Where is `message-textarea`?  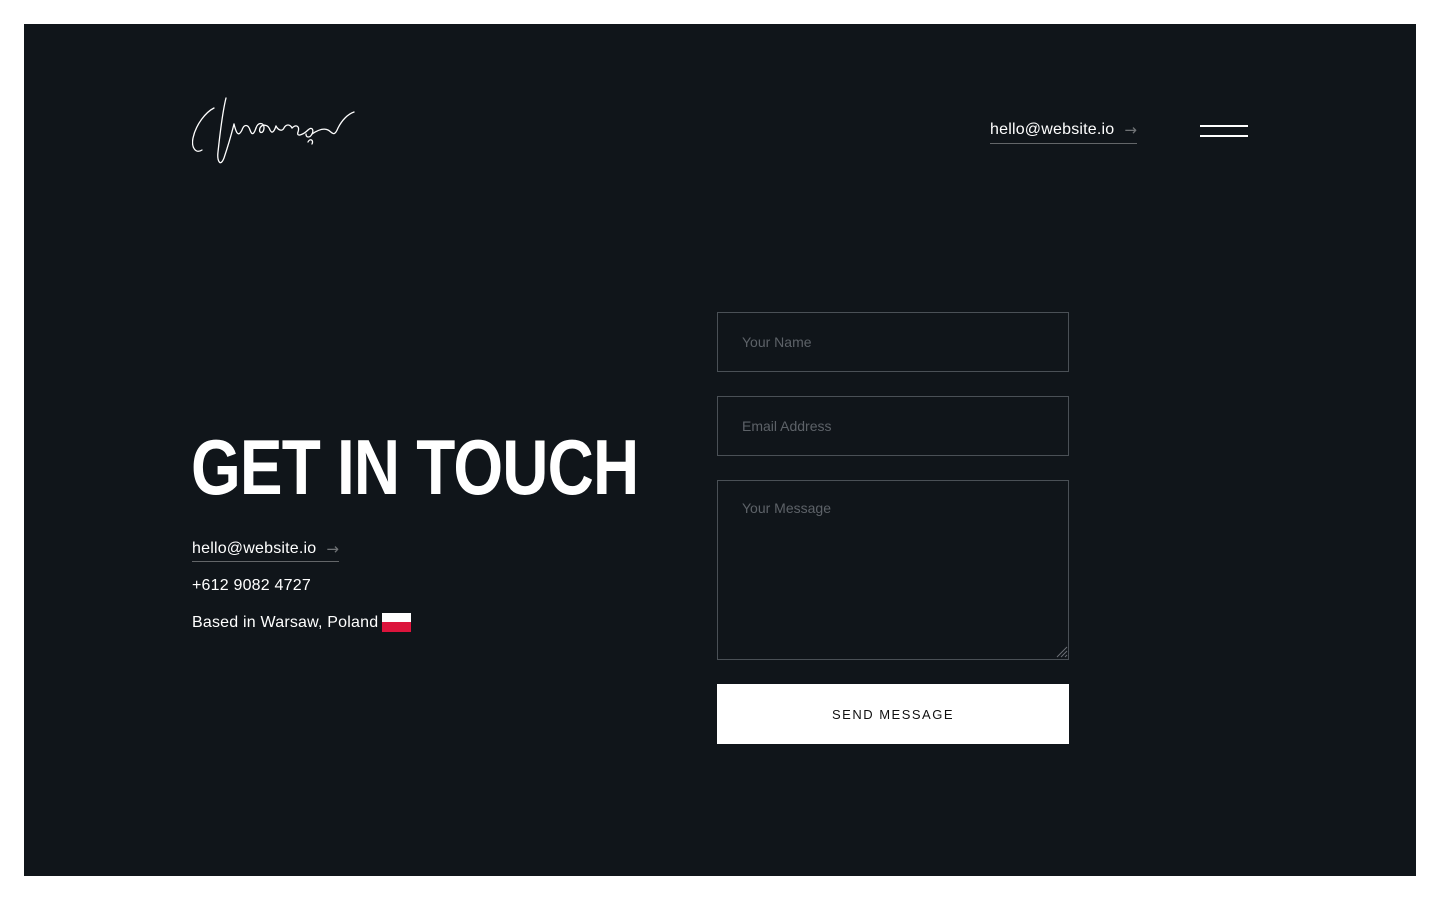 message-textarea is located at coordinates (893, 570).